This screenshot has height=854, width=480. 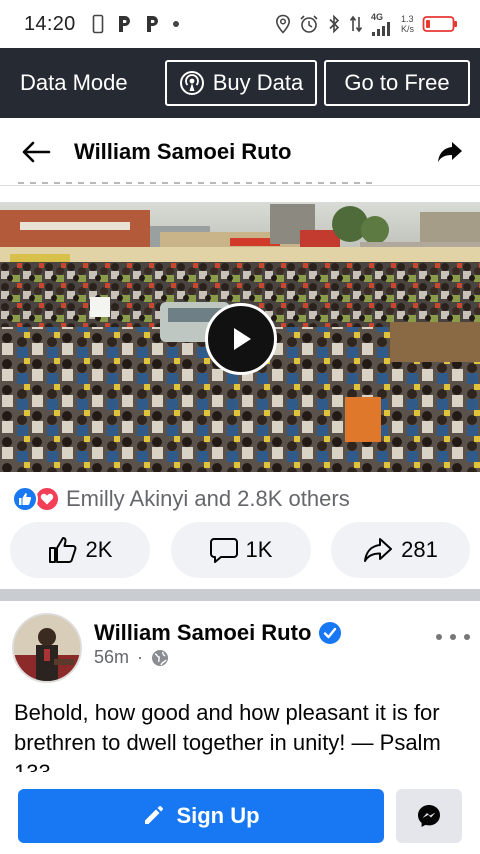 I want to click on bluetooth-icon, so click(x=334, y=24).